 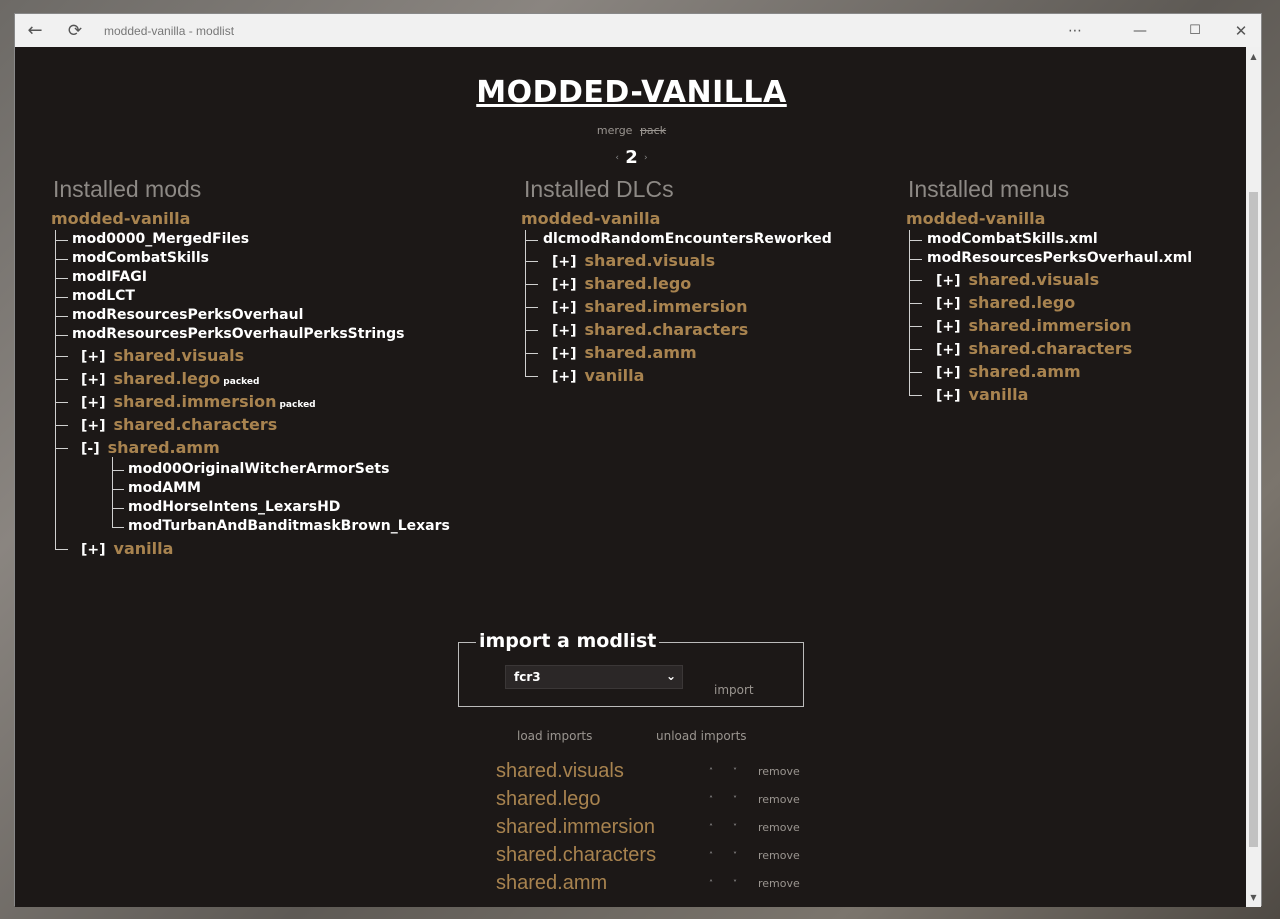 I want to click on mods-group-vanilla: [+] vanilla, so click(x=127, y=548).